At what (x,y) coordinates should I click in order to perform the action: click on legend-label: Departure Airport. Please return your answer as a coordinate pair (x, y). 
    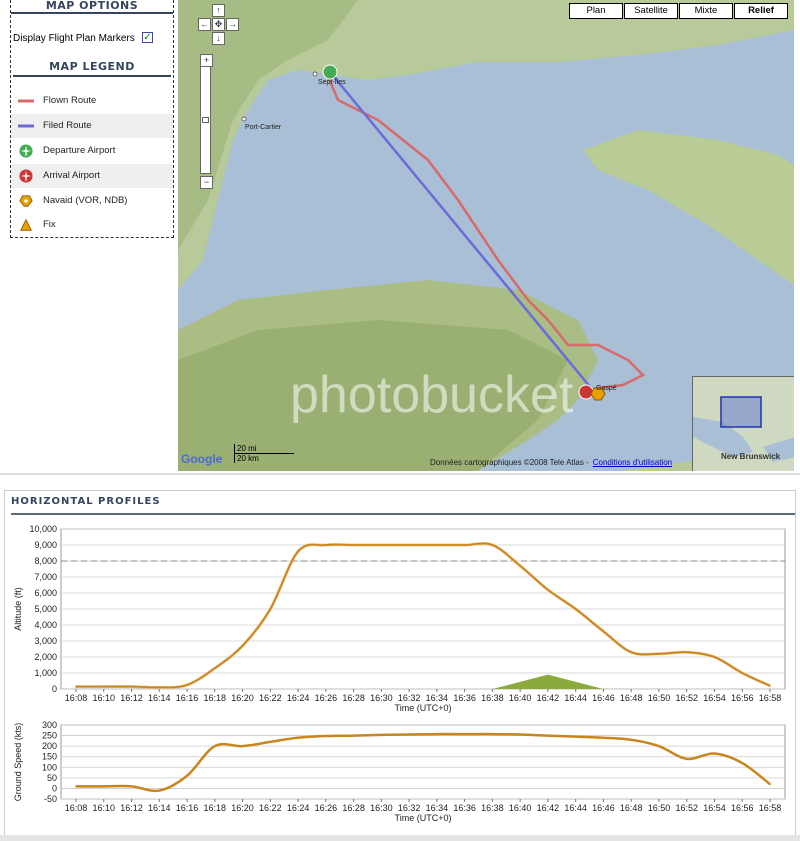
    Looking at the image, I should click on (79, 150).